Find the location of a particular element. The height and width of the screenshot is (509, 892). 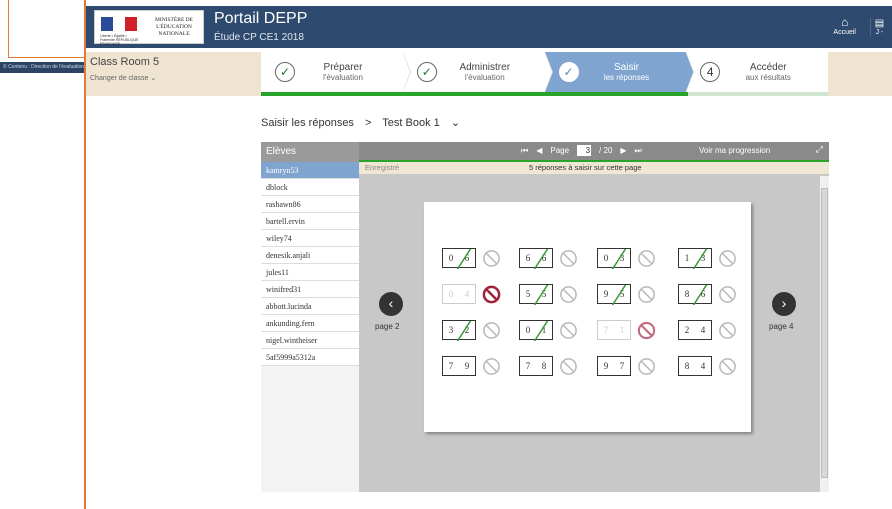

answer-digit: 0 is located at coordinates (451, 294).